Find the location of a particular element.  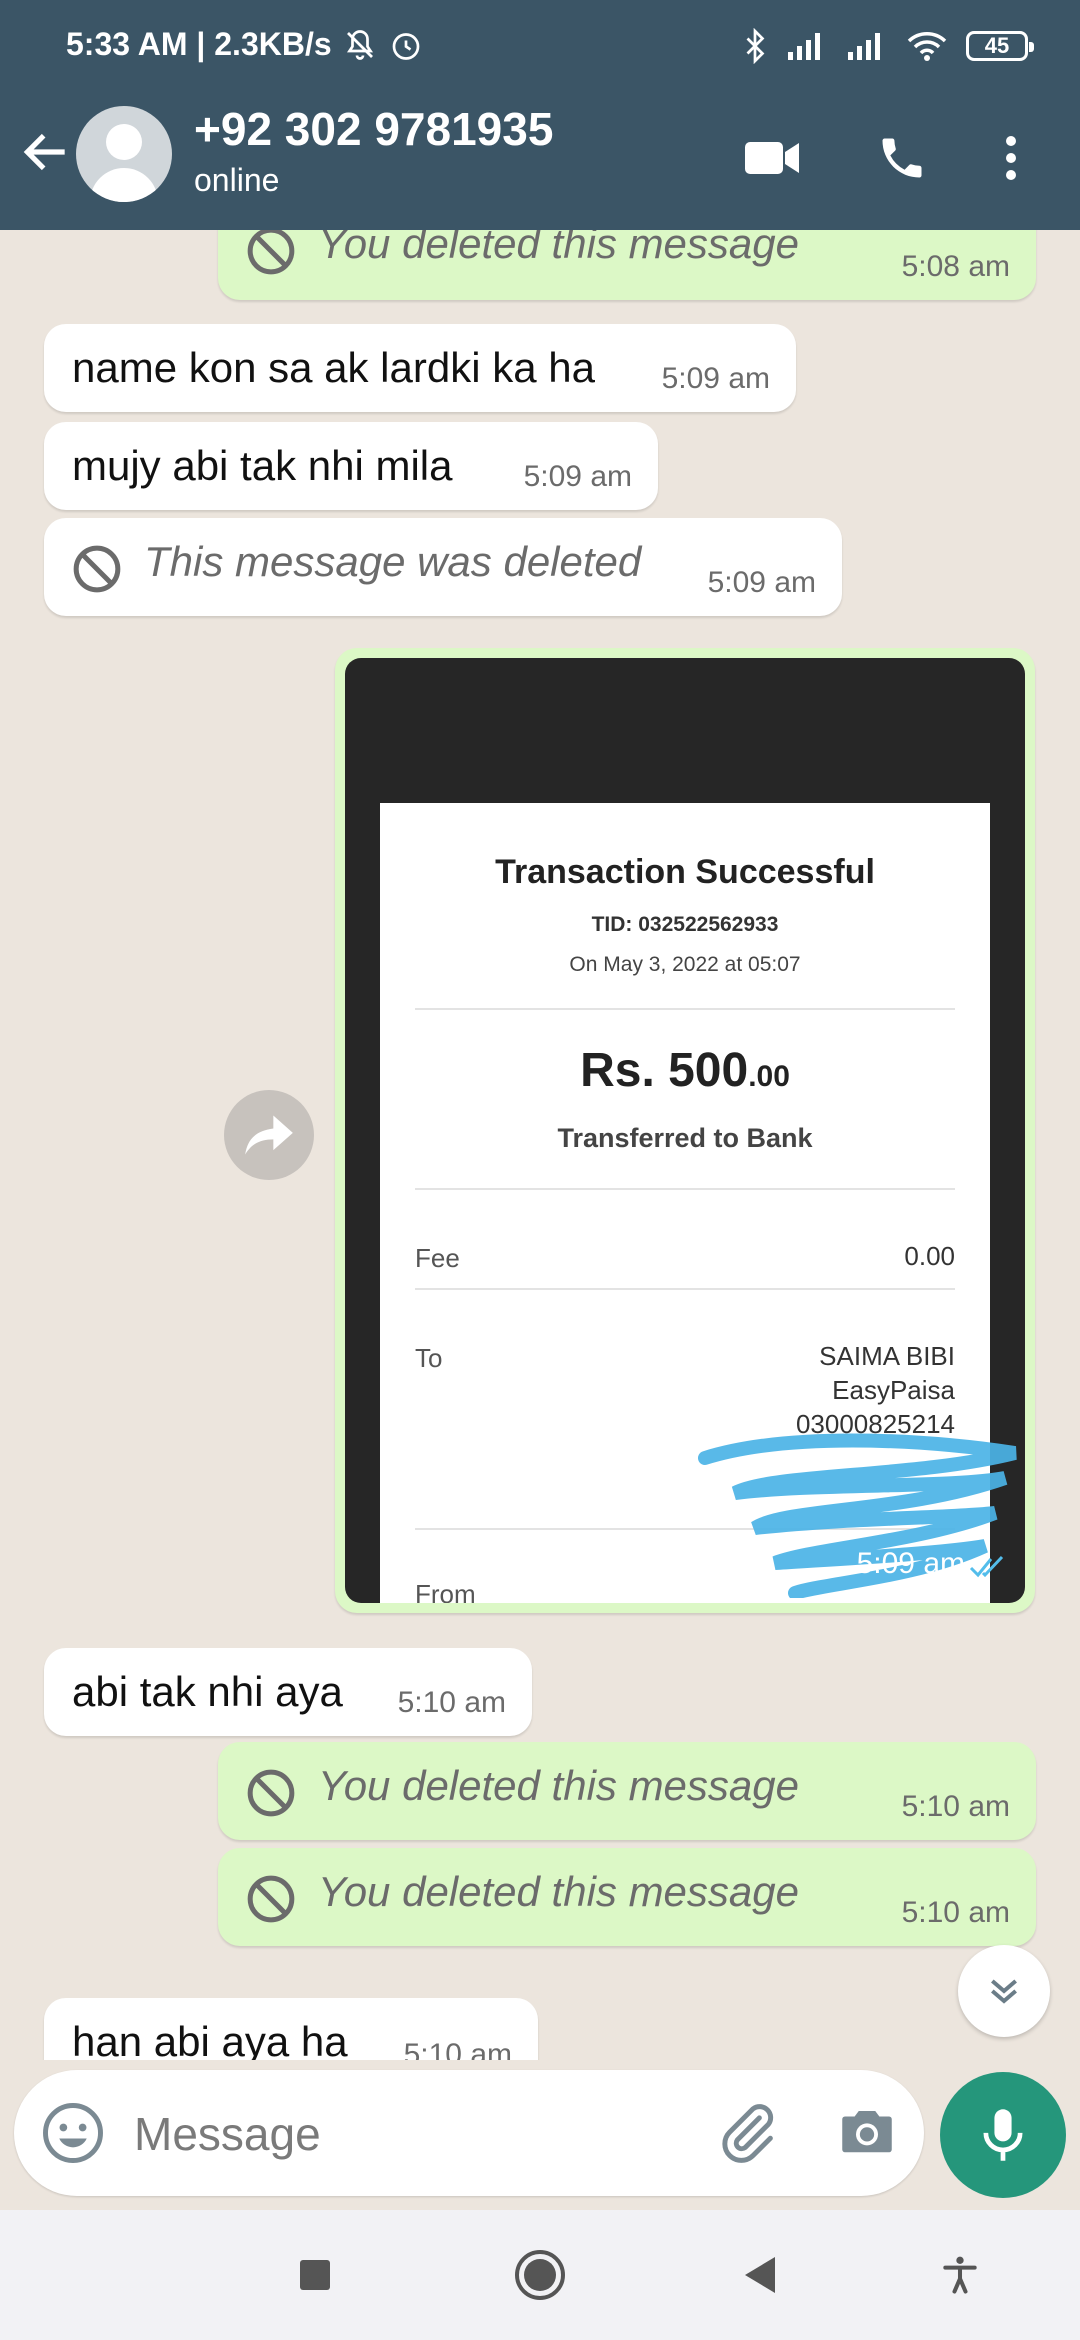

message-text: han abi aya ha is located at coordinates (210, 2039).